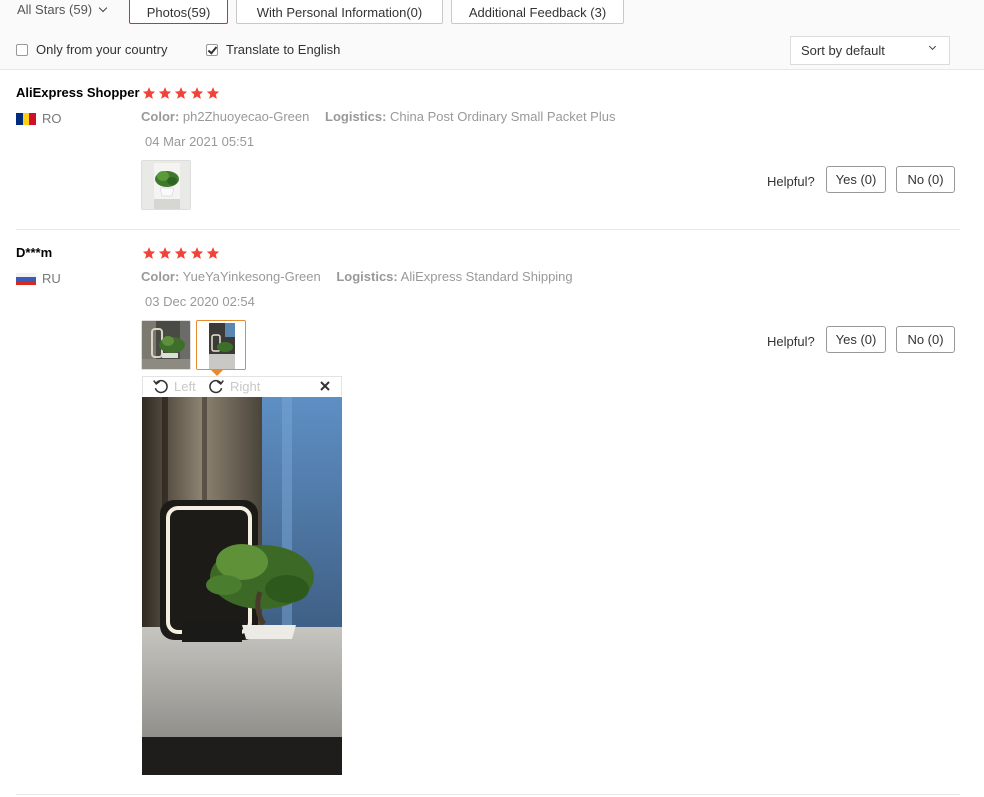 The width and height of the screenshot is (984, 797). I want to click on tab-personal-info: With Personal Information(0), so click(339, 12).